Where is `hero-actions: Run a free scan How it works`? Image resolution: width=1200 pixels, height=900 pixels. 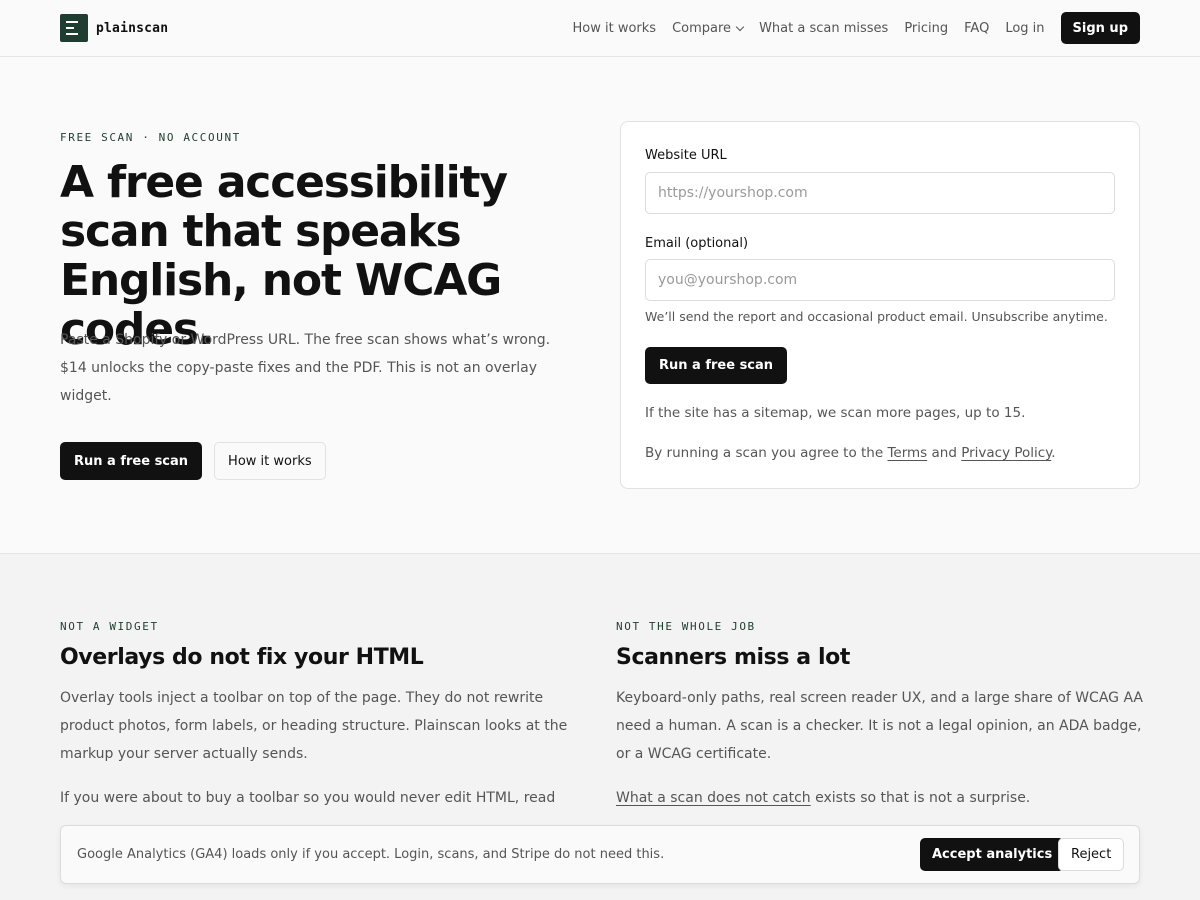
hero-actions: Run a free scan How it works is located at coordinates (193, 461).